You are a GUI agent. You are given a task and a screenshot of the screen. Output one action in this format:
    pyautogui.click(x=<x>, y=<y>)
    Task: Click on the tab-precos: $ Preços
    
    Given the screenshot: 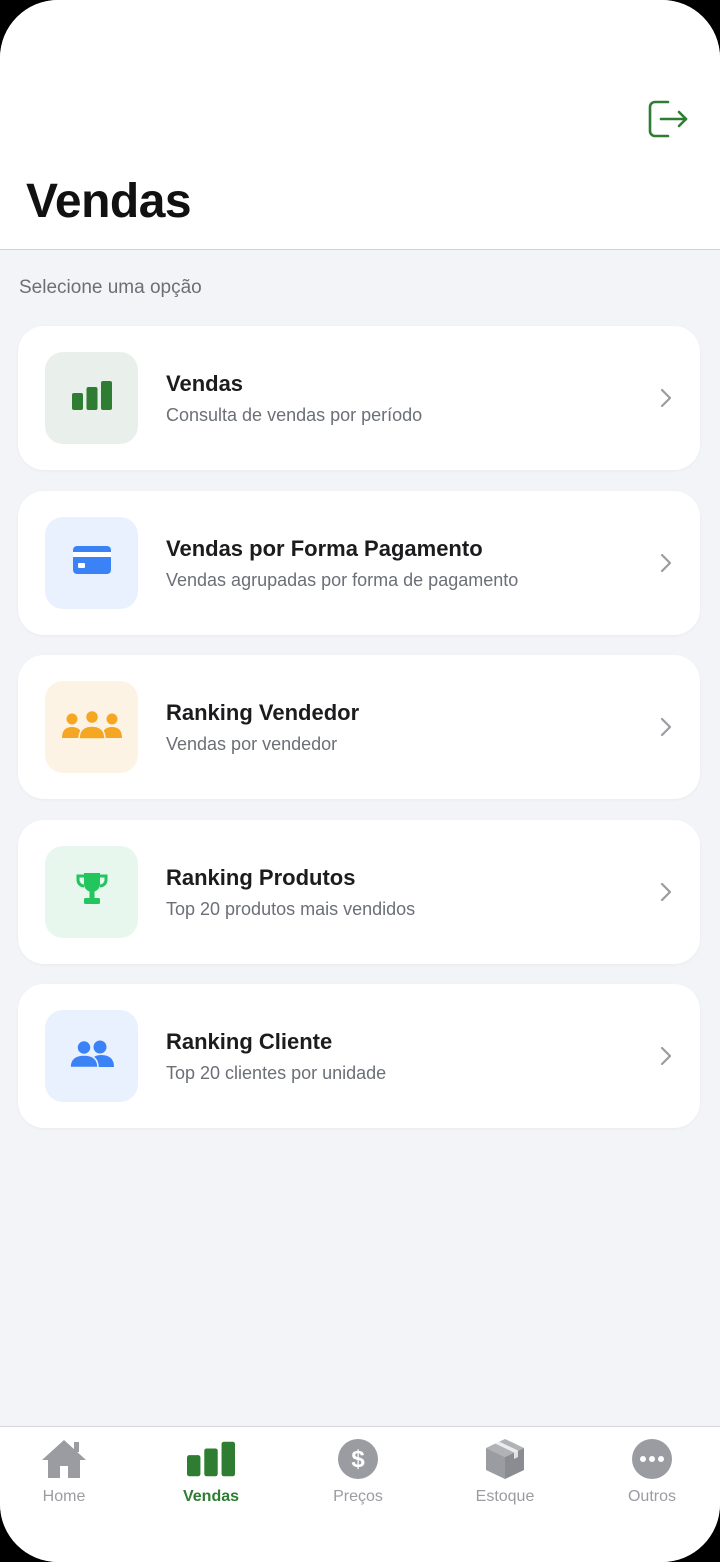 What is the action you would take?
    pyautogui.click(x=358, y=1477)
    